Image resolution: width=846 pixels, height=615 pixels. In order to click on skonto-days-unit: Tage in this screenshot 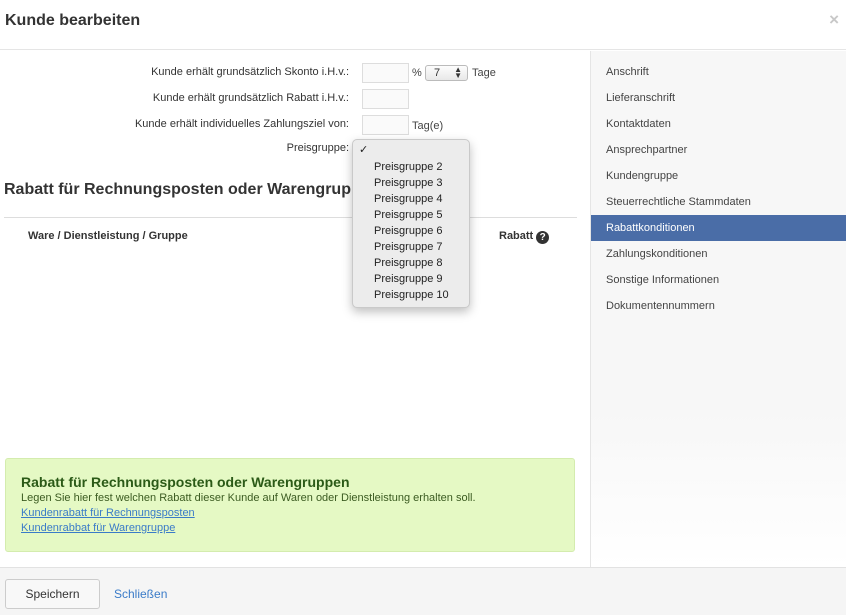, I will do `click(484, 73)`.